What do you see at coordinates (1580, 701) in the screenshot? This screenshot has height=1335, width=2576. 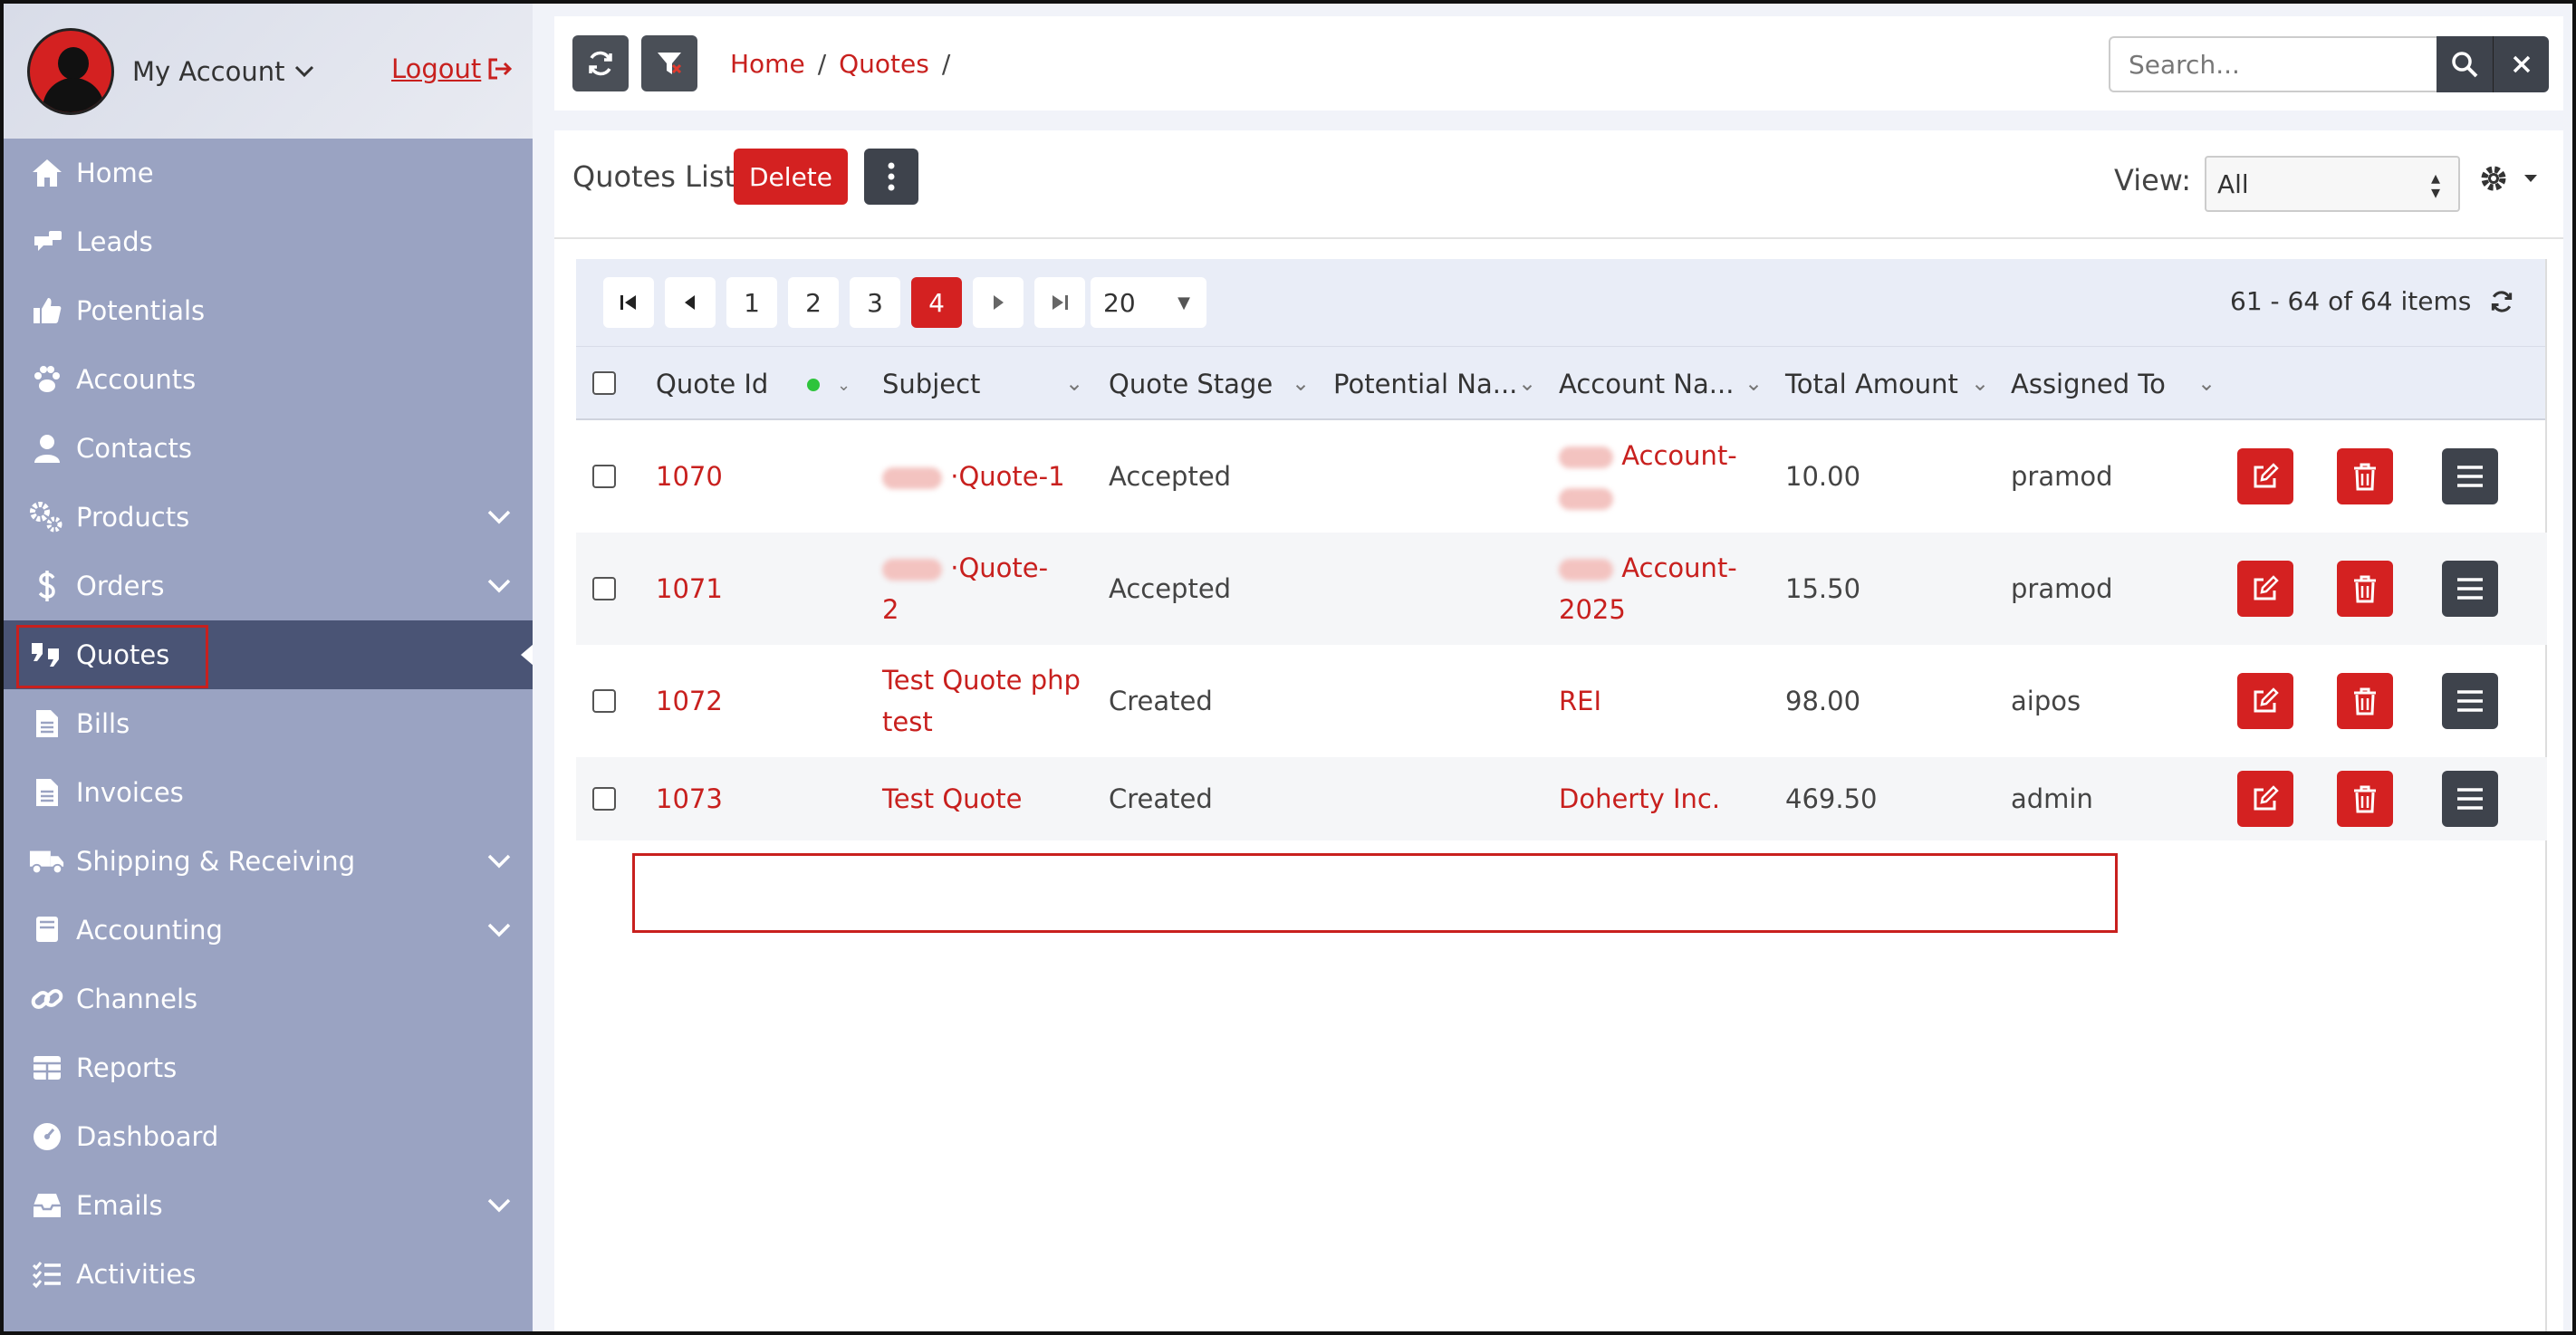 I see `account-link: REI` at bounding box center [1580, 701].